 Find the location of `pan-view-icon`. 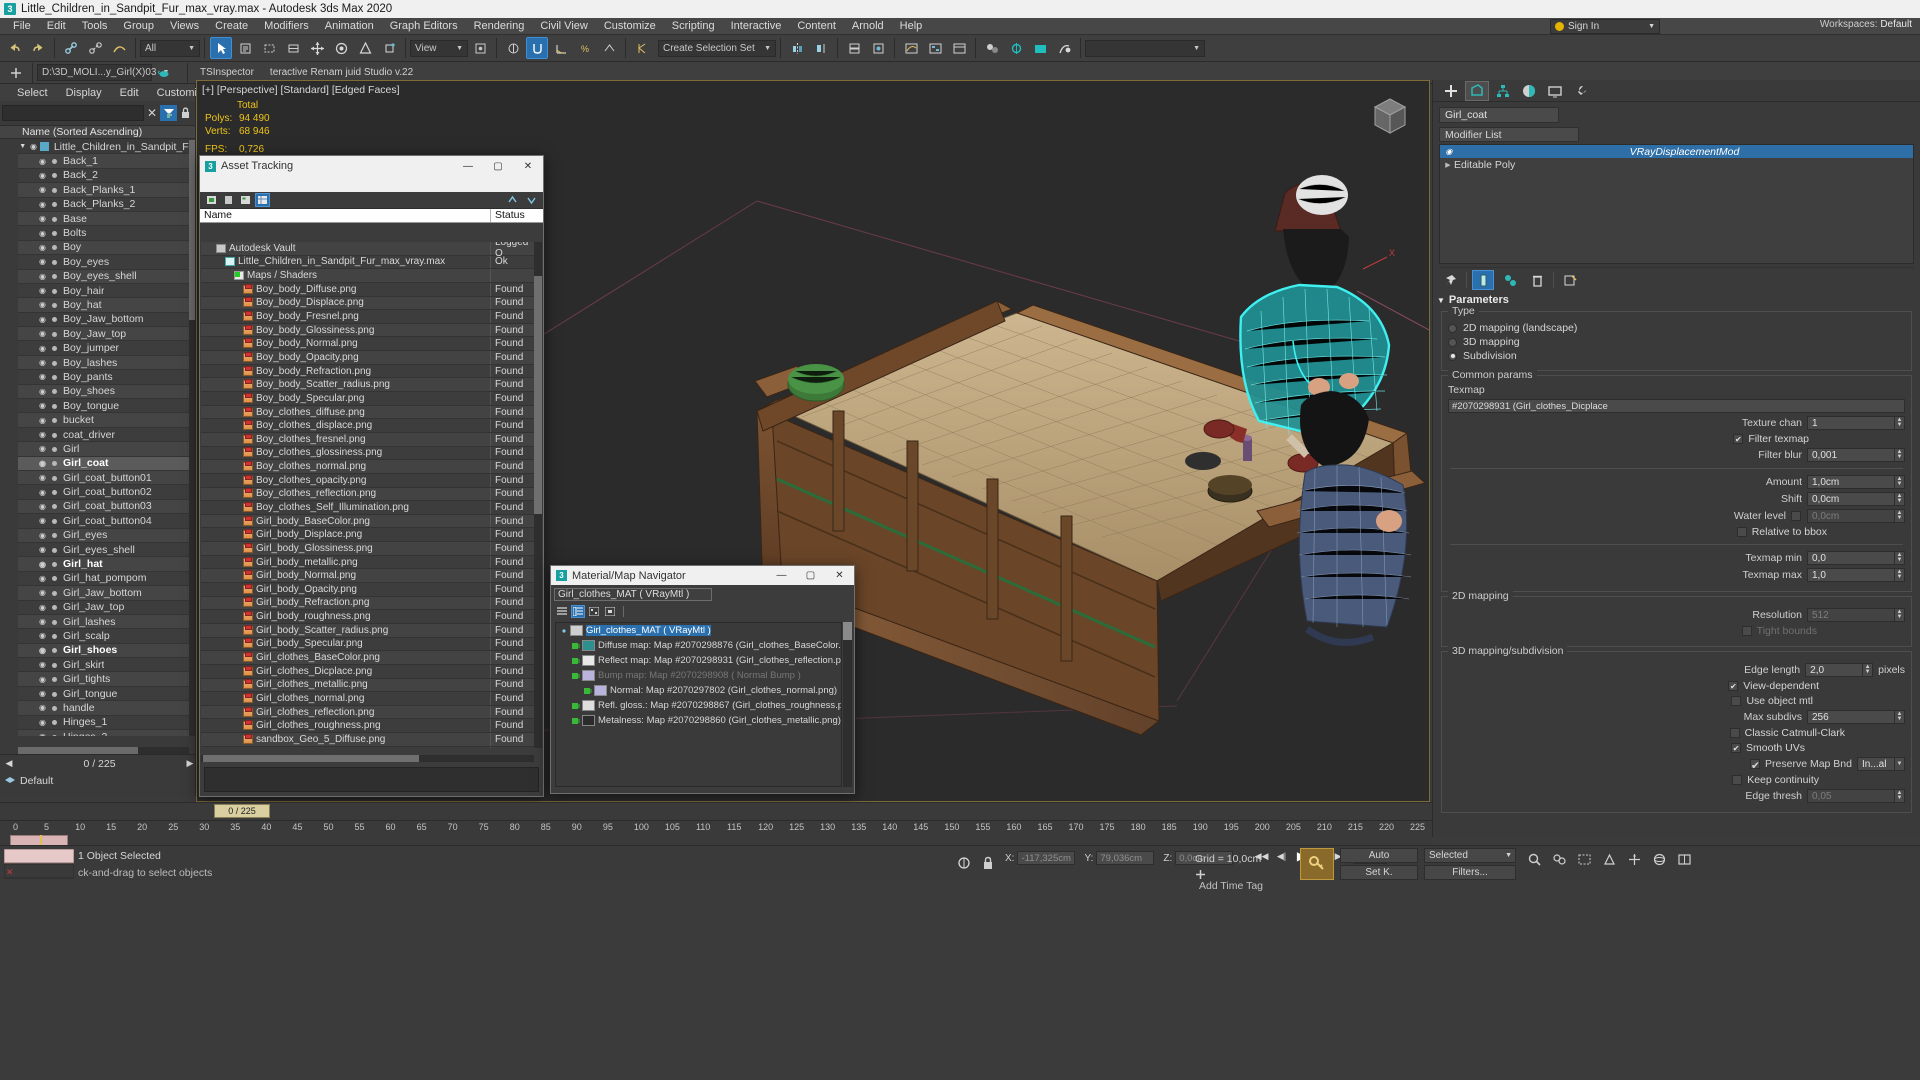

pan-view-icon is located at coordinates (1634, 859).